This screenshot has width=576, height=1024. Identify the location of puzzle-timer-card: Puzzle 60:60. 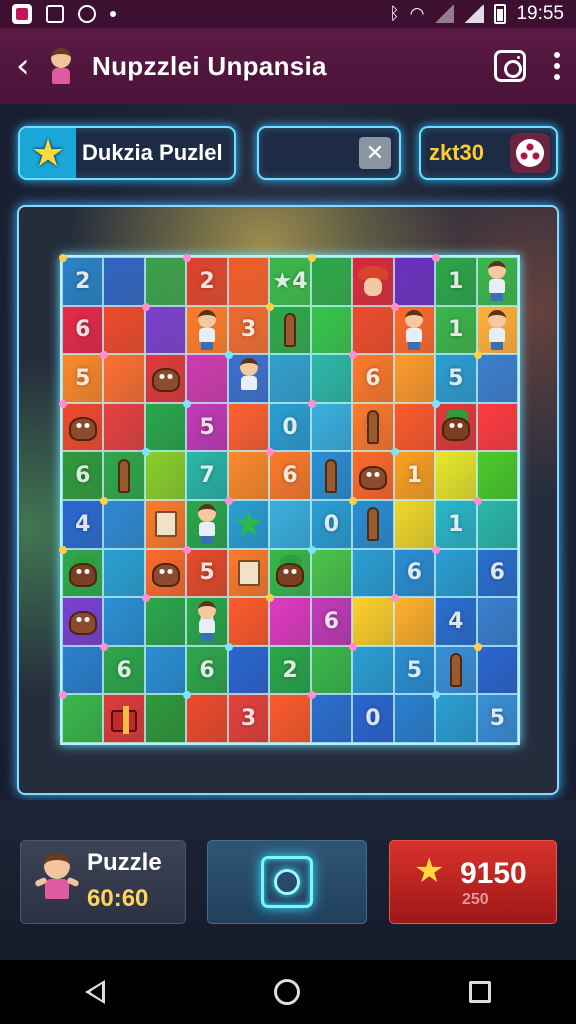
(103, 882).